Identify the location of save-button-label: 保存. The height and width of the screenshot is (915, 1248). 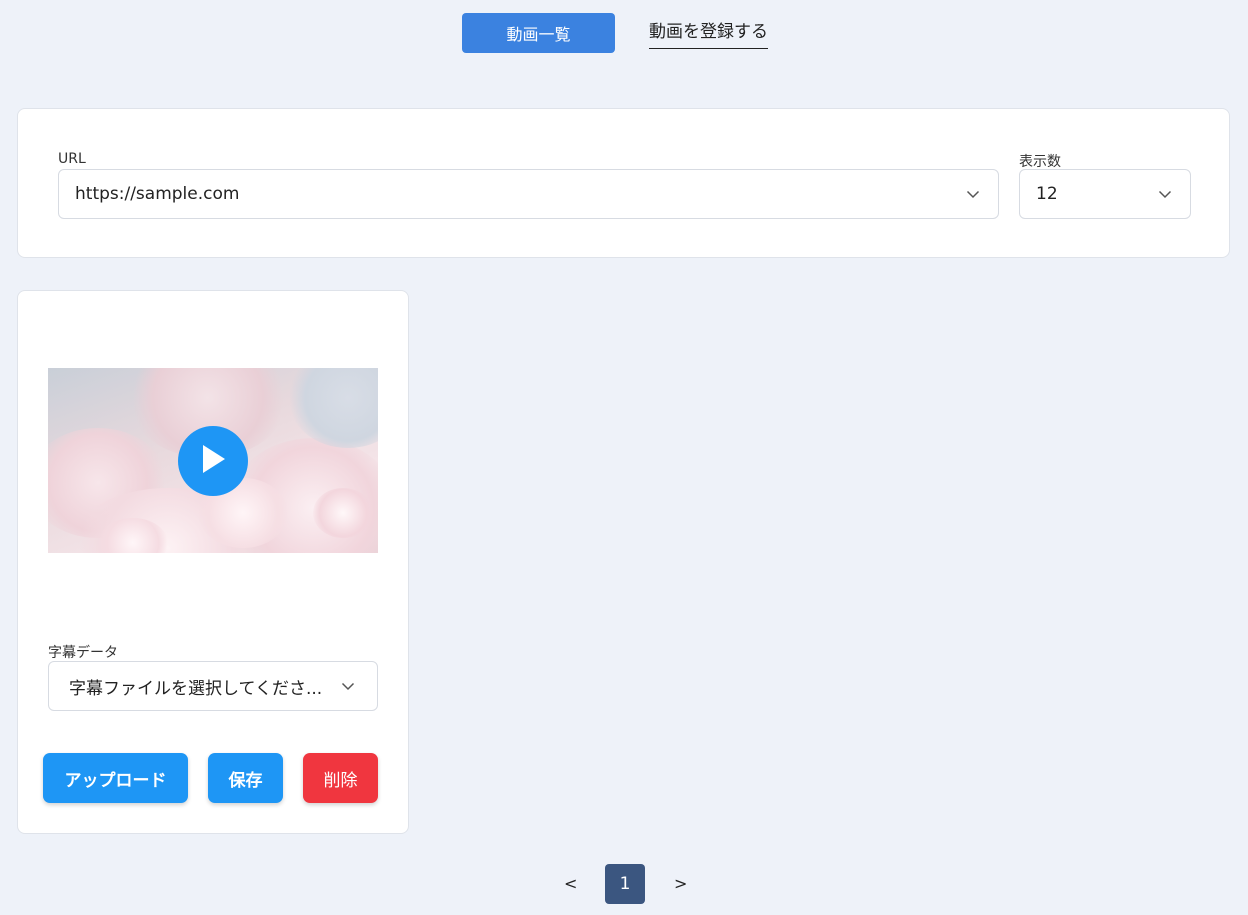
(245, 780).